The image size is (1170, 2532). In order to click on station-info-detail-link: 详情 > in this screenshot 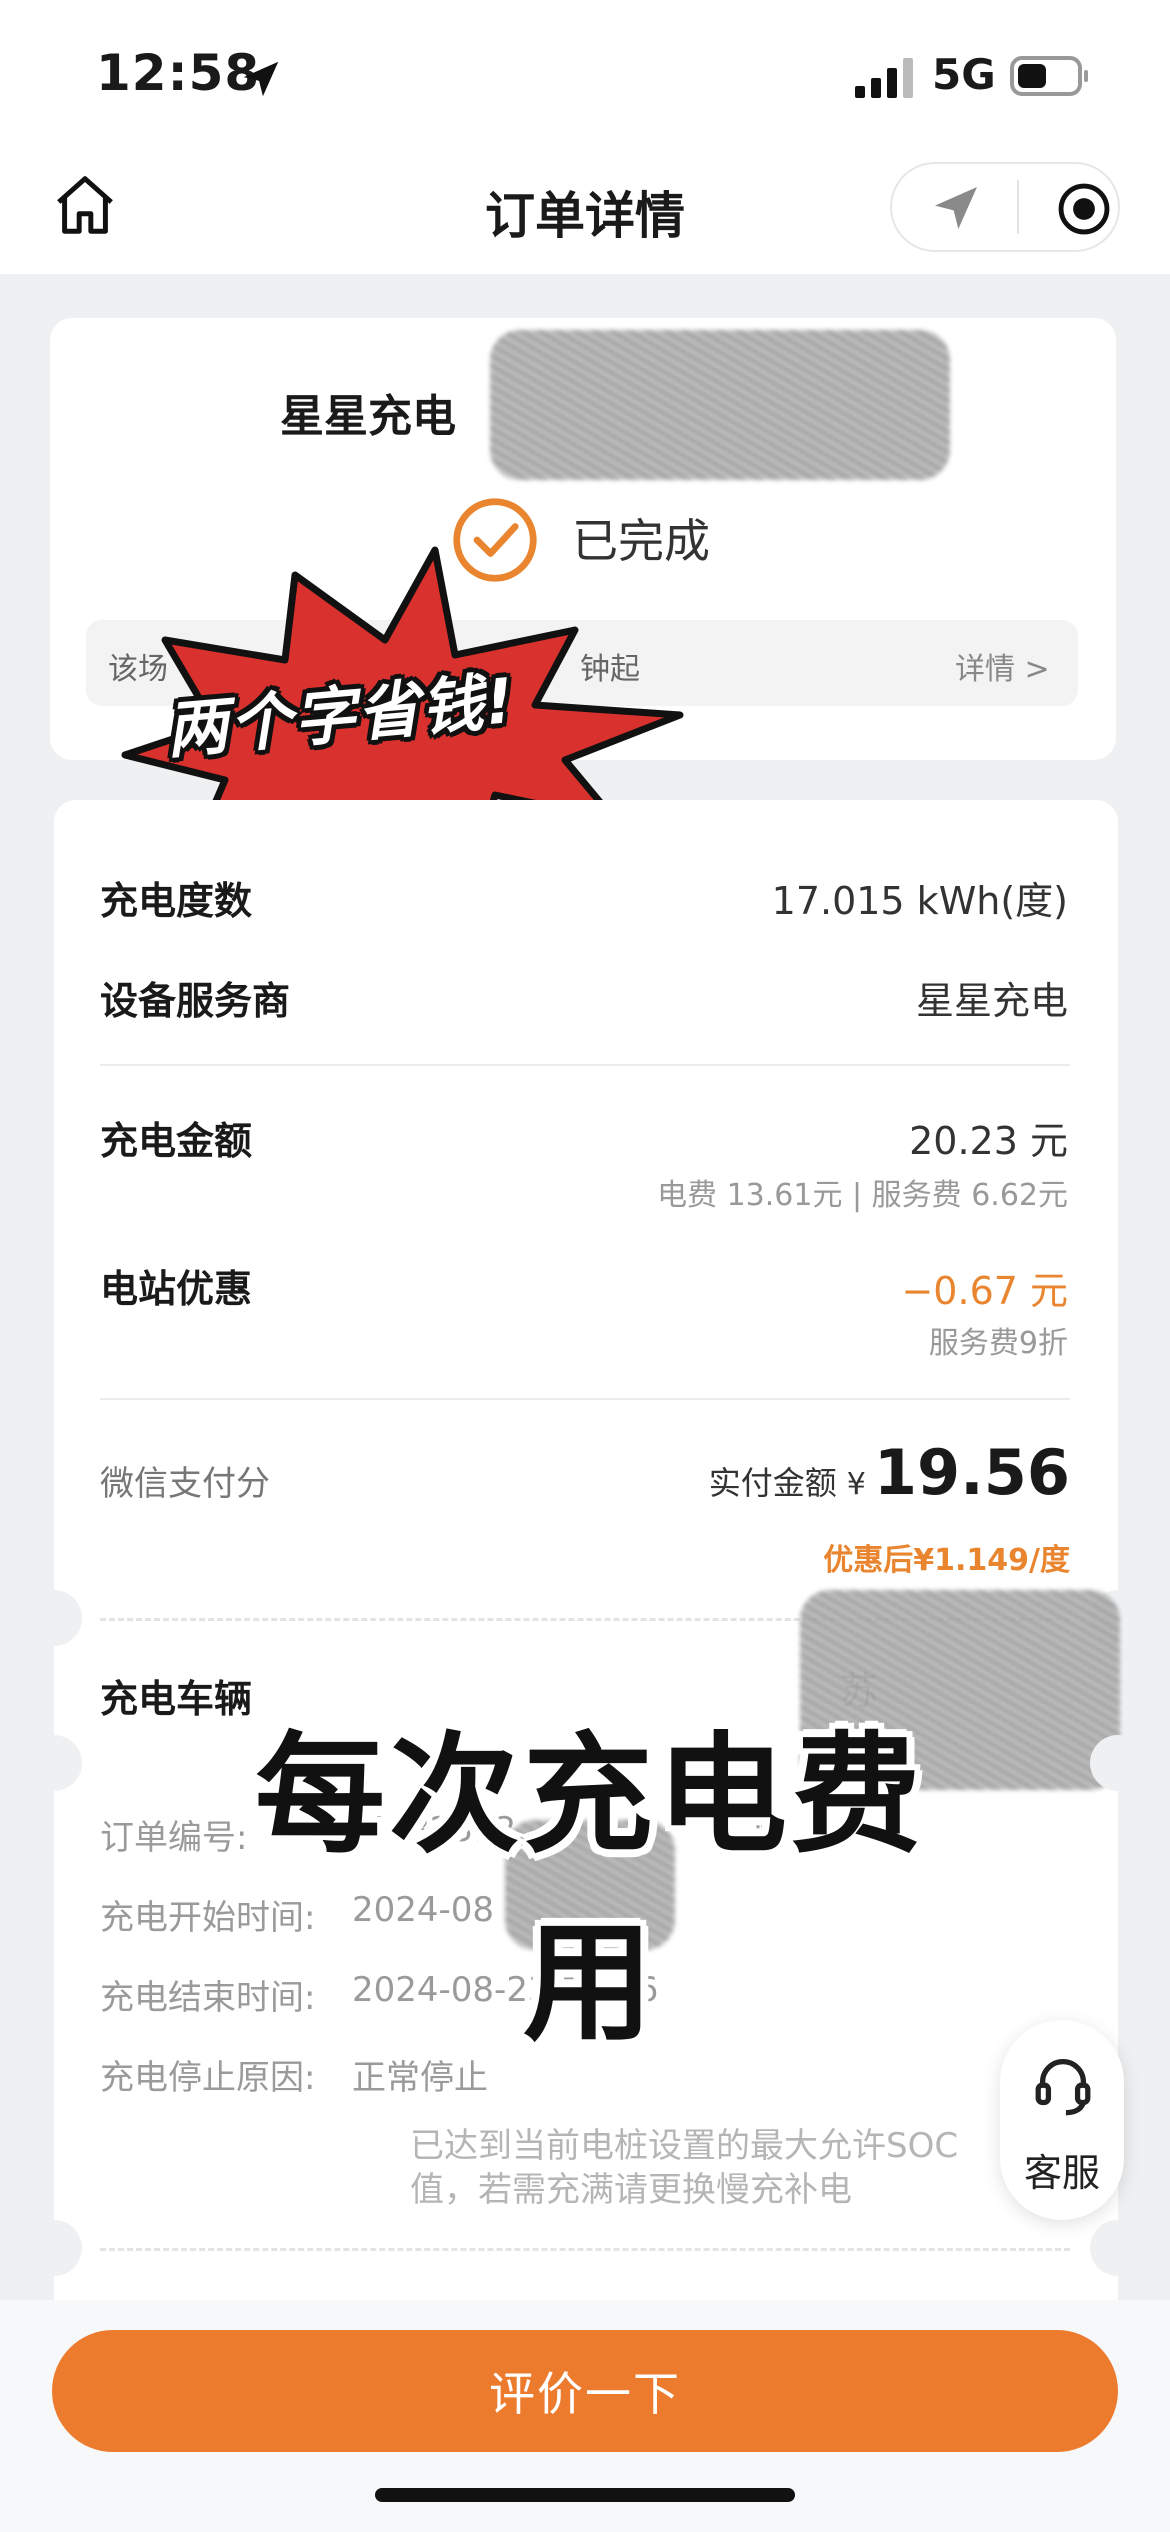, I will do `click(1002, 666)`.